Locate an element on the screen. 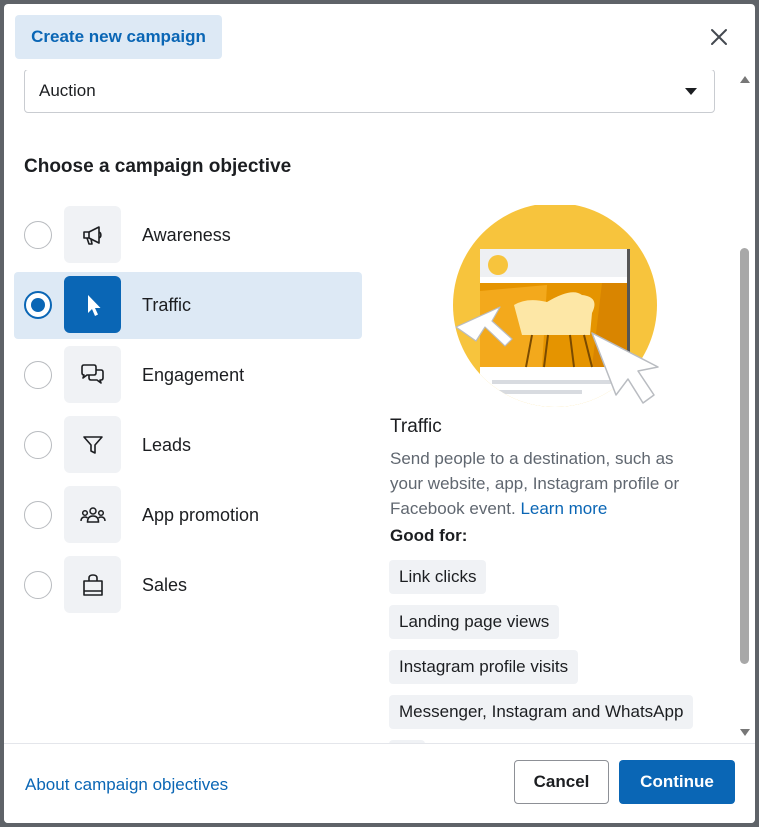  objective-option-engagement: Engagement is located at coordinates (188, 375).